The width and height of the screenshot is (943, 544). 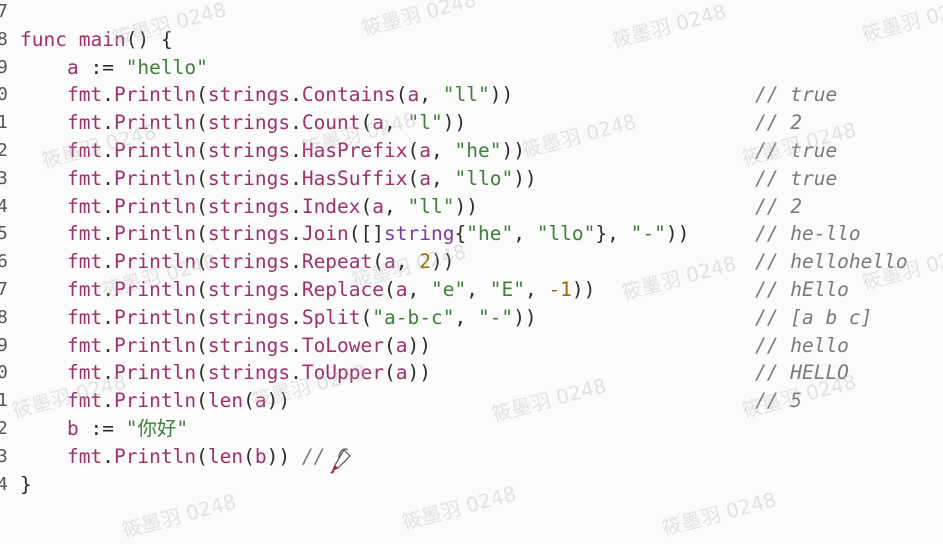 I want to click on code-text: fmt.Println(strings.Split("a-b-c", "-")), so click(x=278, y=318).